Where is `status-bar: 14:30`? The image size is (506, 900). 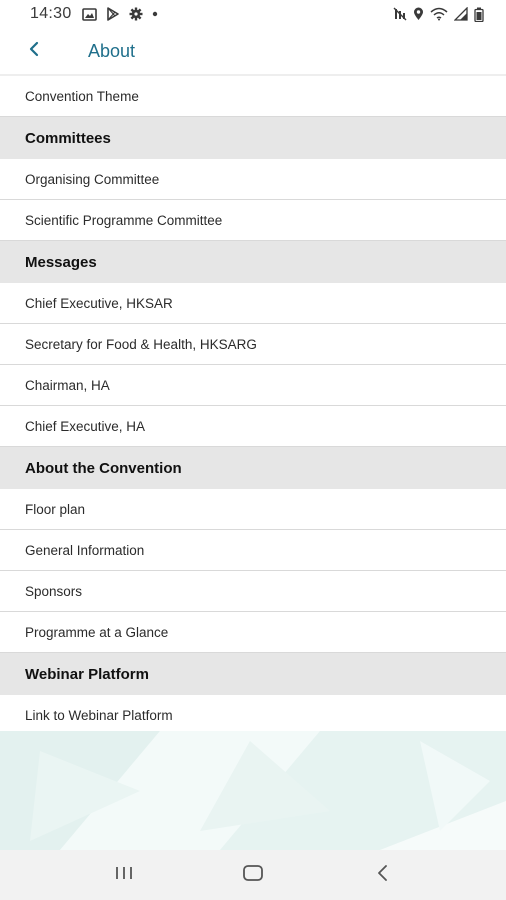 status-bar: 14:30 is located at coordinates (253, 14).